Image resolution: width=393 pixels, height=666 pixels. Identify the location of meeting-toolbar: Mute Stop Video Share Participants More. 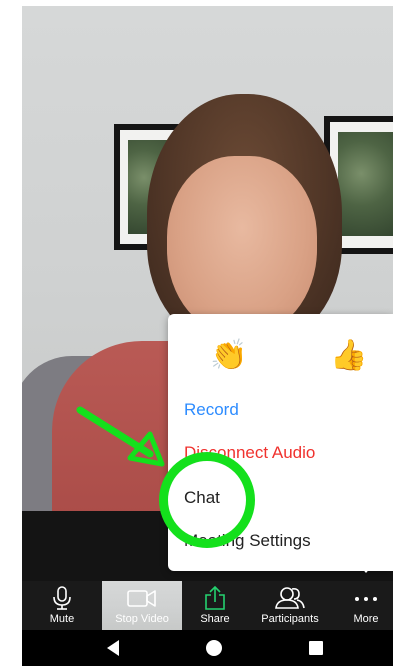
(207, 605).